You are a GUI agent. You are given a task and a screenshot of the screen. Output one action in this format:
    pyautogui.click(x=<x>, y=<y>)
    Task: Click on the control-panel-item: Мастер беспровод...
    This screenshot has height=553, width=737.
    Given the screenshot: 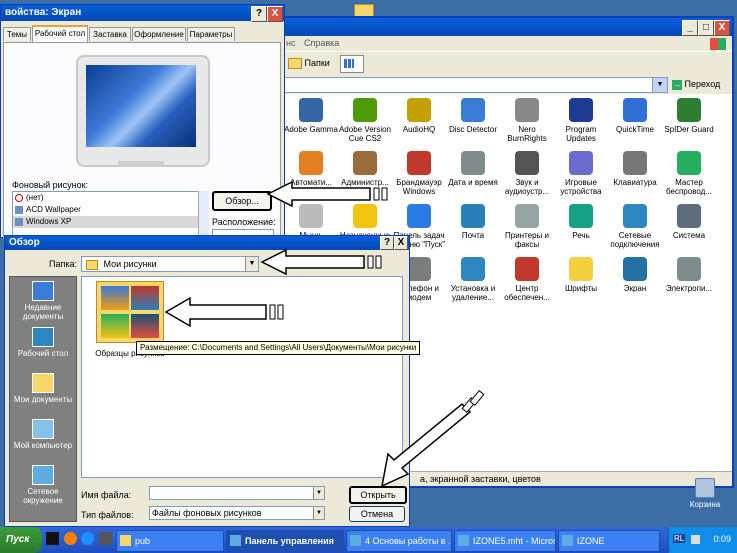 What is the action you would take?
    pyautogui.click(x=689, y=173)
    